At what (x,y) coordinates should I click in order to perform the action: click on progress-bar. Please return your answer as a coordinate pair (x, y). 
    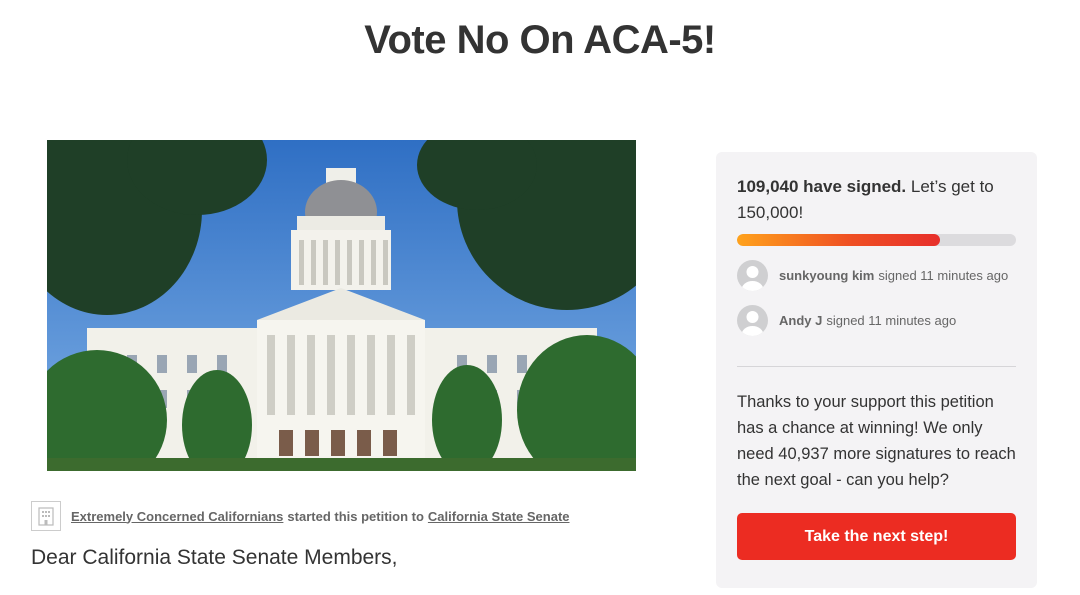
    Looking at the image, I should click on (876, 240).